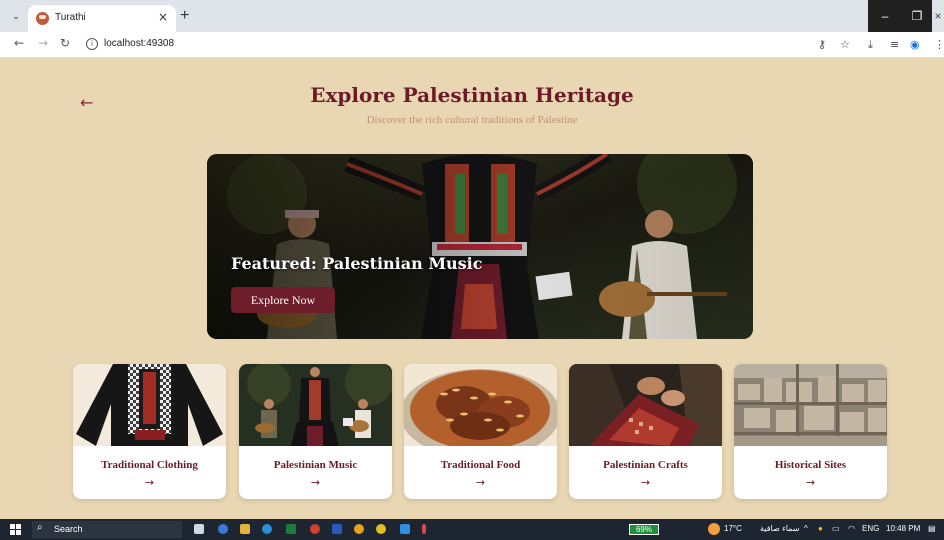 This screenshot has width=944, height=540. I want to click on chrome-icon, so click(381, 529).